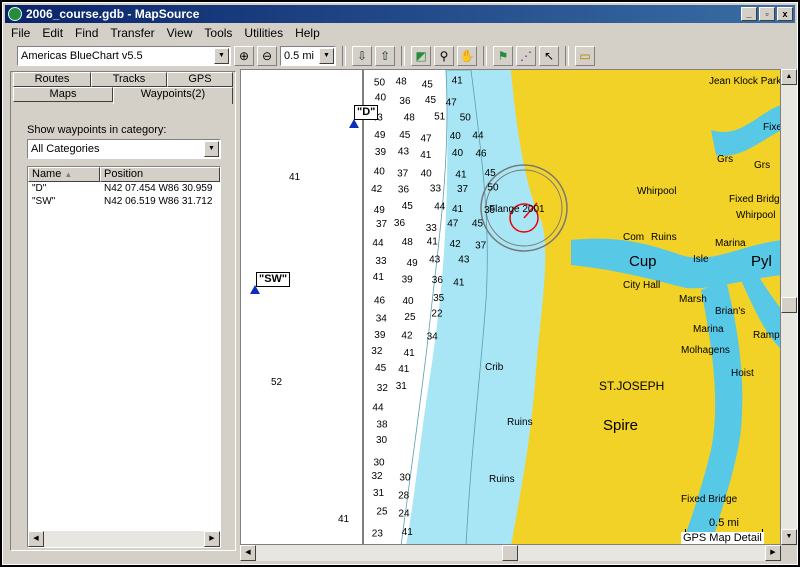 This screenshot has width=800, height=567. Describe the element at coordinates (585, 56) in the screenshot. I see `measure-tool-button: ▭` at that location.